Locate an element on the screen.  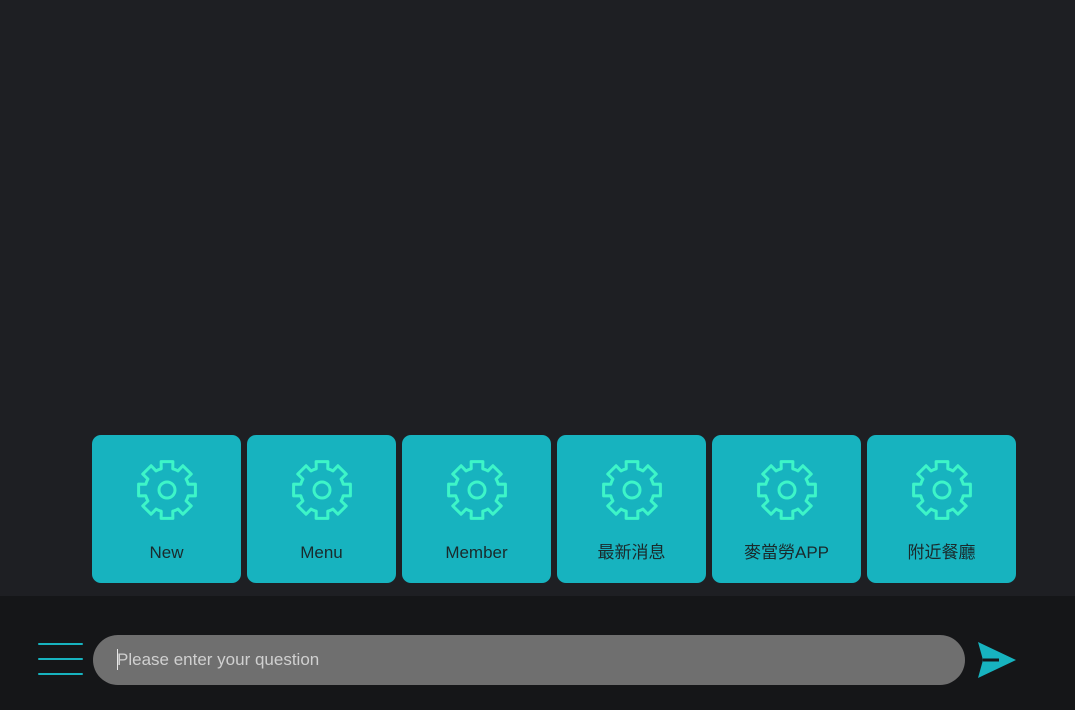
text-caret is located at coordinates (117, 659).